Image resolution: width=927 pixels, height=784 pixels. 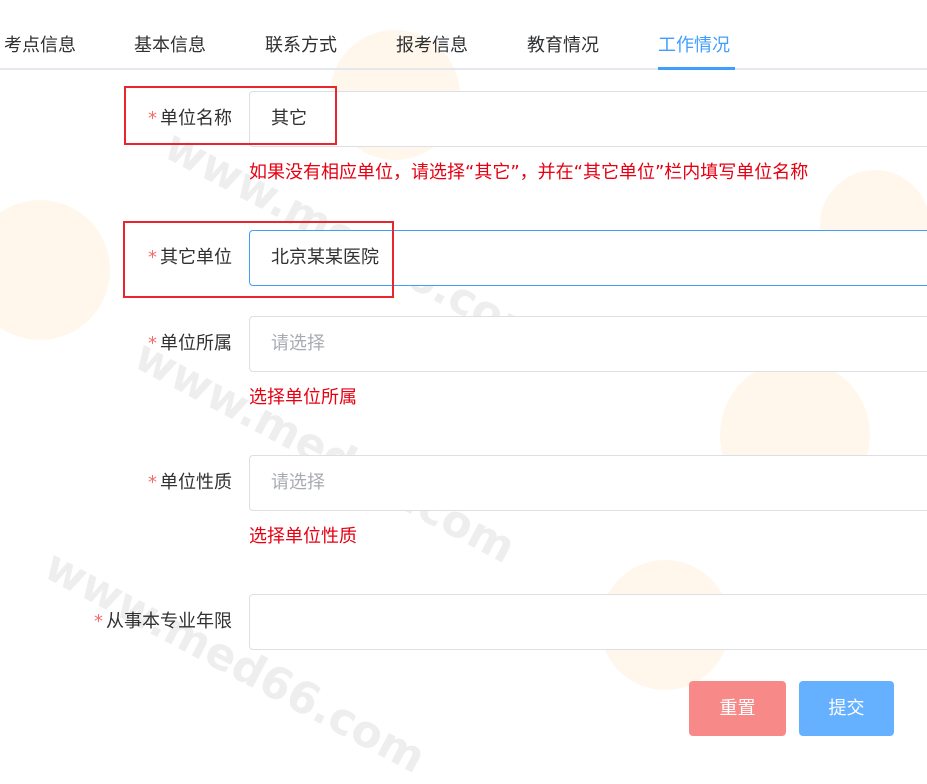 I want to click on unit-nature-hint: 选择单位性质, so click(x=303, y=536).